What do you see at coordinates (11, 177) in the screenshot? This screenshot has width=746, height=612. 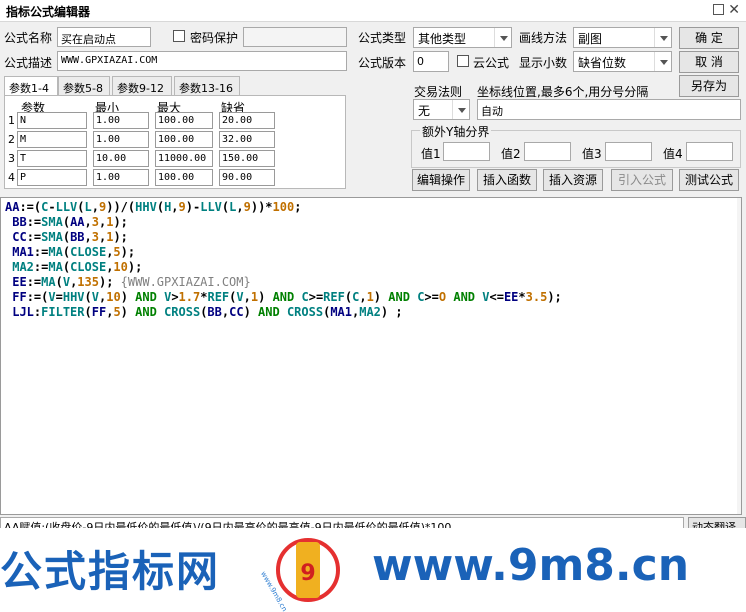 I see `param-row-num: 4` at bounding box center [11, 177].